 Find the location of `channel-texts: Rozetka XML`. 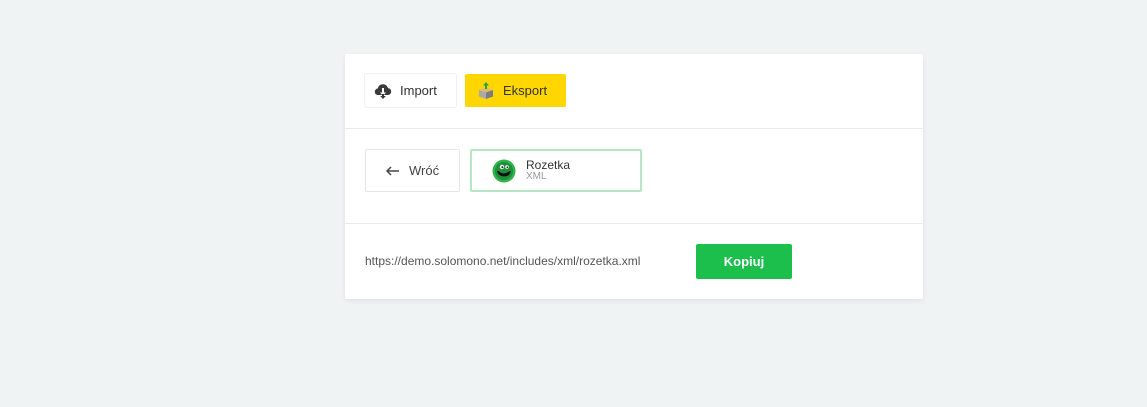

channel-texts: Rozetka XML is located at coordinates (548, 171).